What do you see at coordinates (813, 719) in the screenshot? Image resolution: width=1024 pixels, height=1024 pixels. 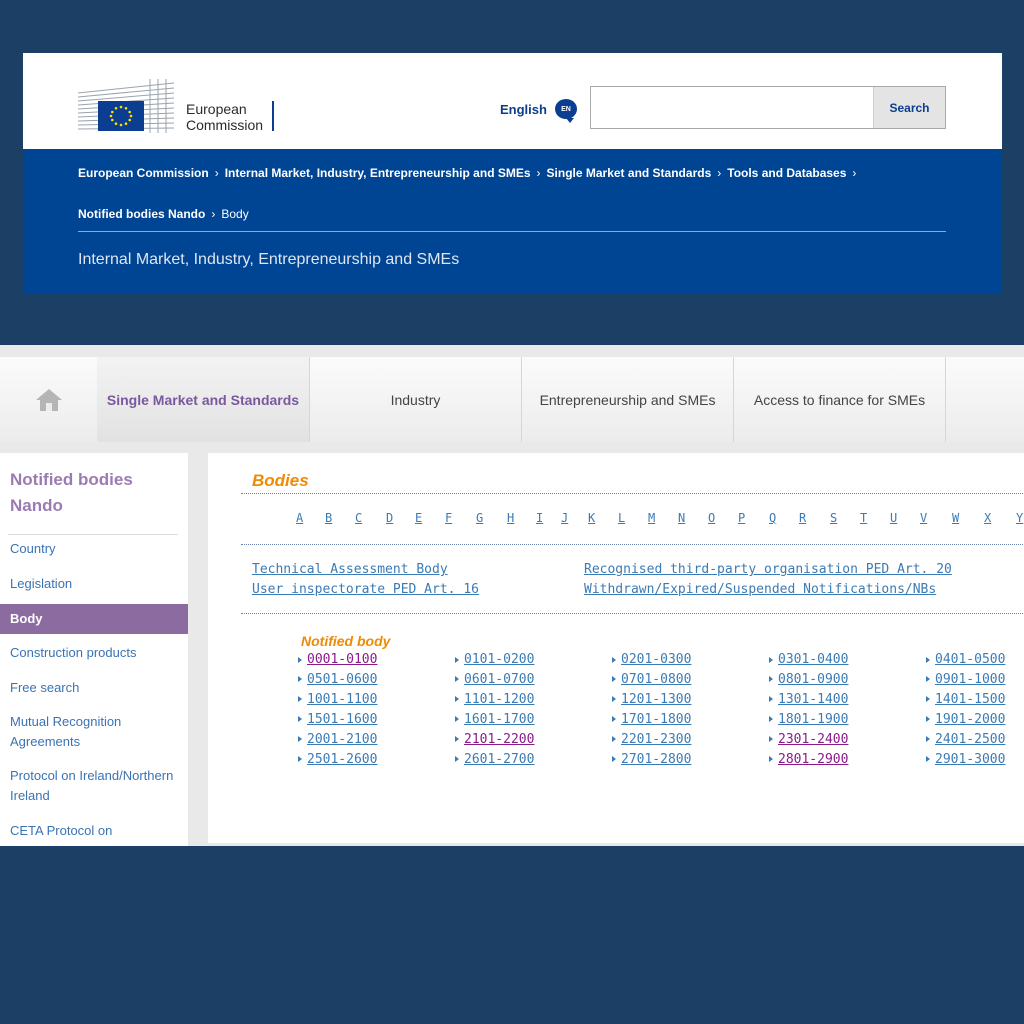 I see `range-link: 1801-1900` at bounding box center [813, 719].